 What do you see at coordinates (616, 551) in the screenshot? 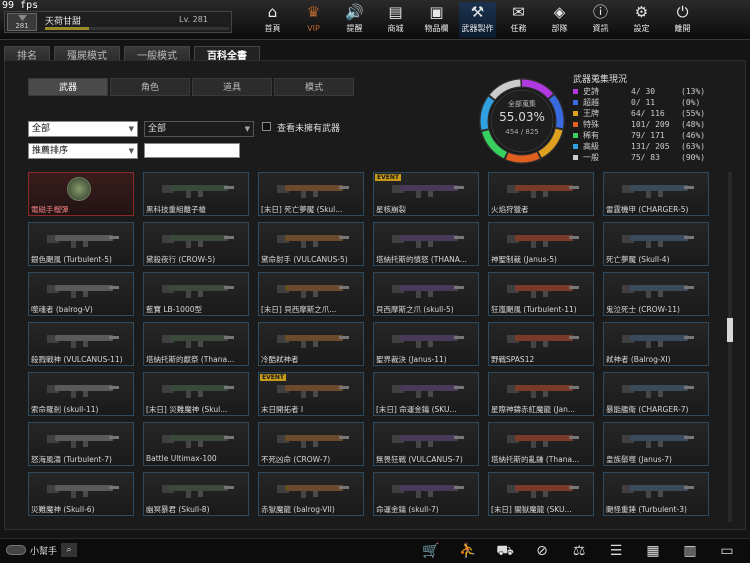
I see `checklist-icon: ☰` at bounding box center [616, 551].